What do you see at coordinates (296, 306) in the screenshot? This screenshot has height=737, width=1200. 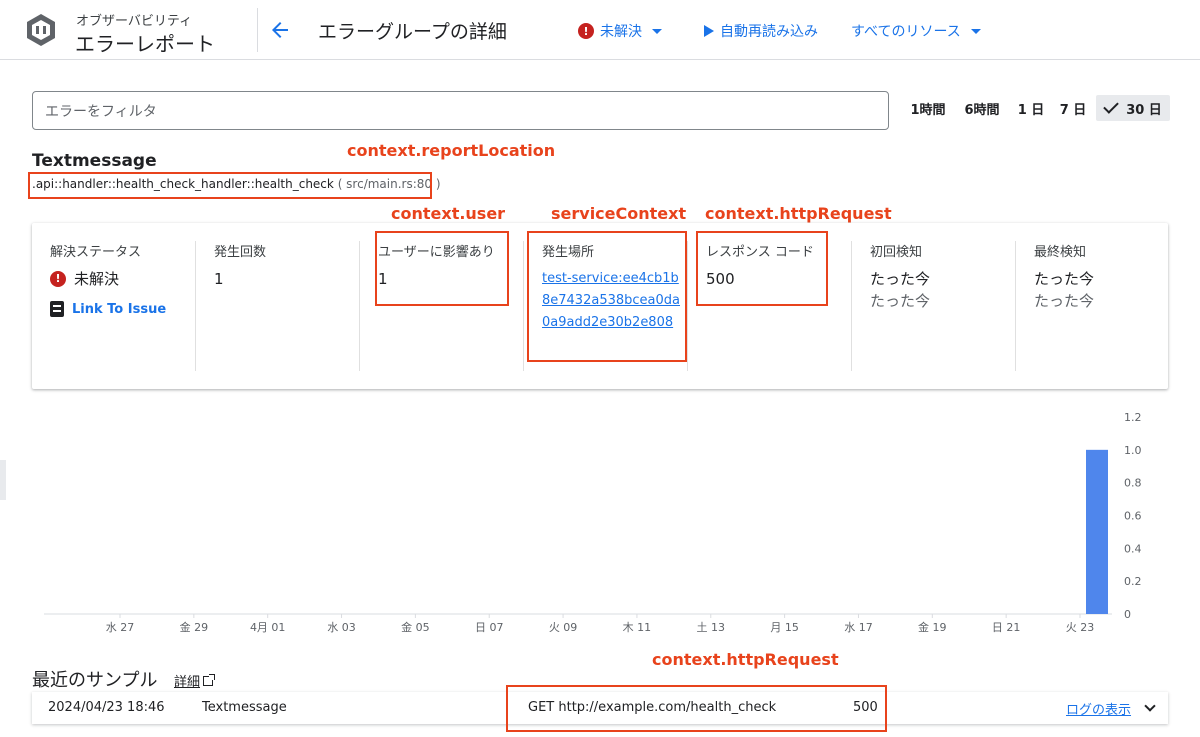 I see `stat-occurrences: 発生回数 1` at bounding box center [296, 306].